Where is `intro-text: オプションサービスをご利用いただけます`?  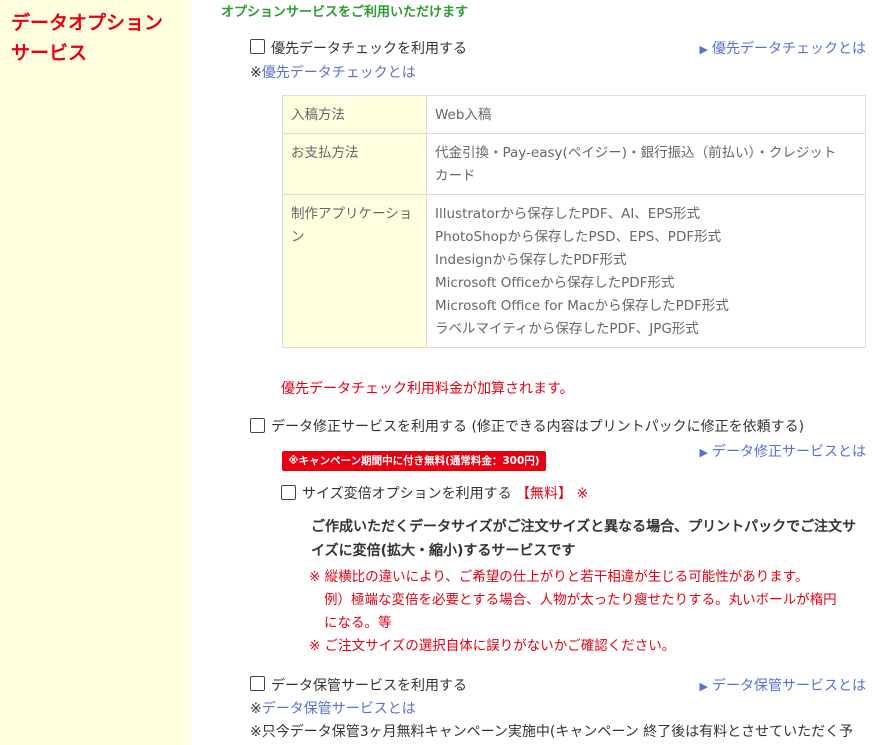
intro-text: オプションサービスをご利用いただけます is located at coordinates (345, 12).